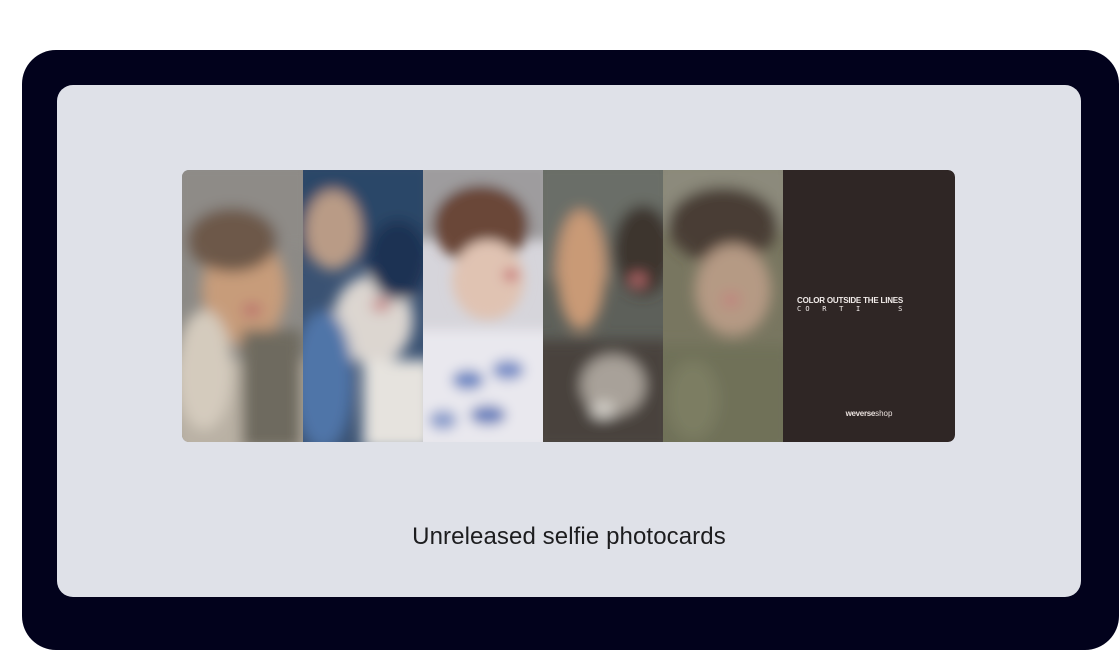  What do you see at coordinates (850, 300) in the screenshot?
I see `album-title: COLOR OUTSIDE THE LINES` at bounding box center [850, 300].